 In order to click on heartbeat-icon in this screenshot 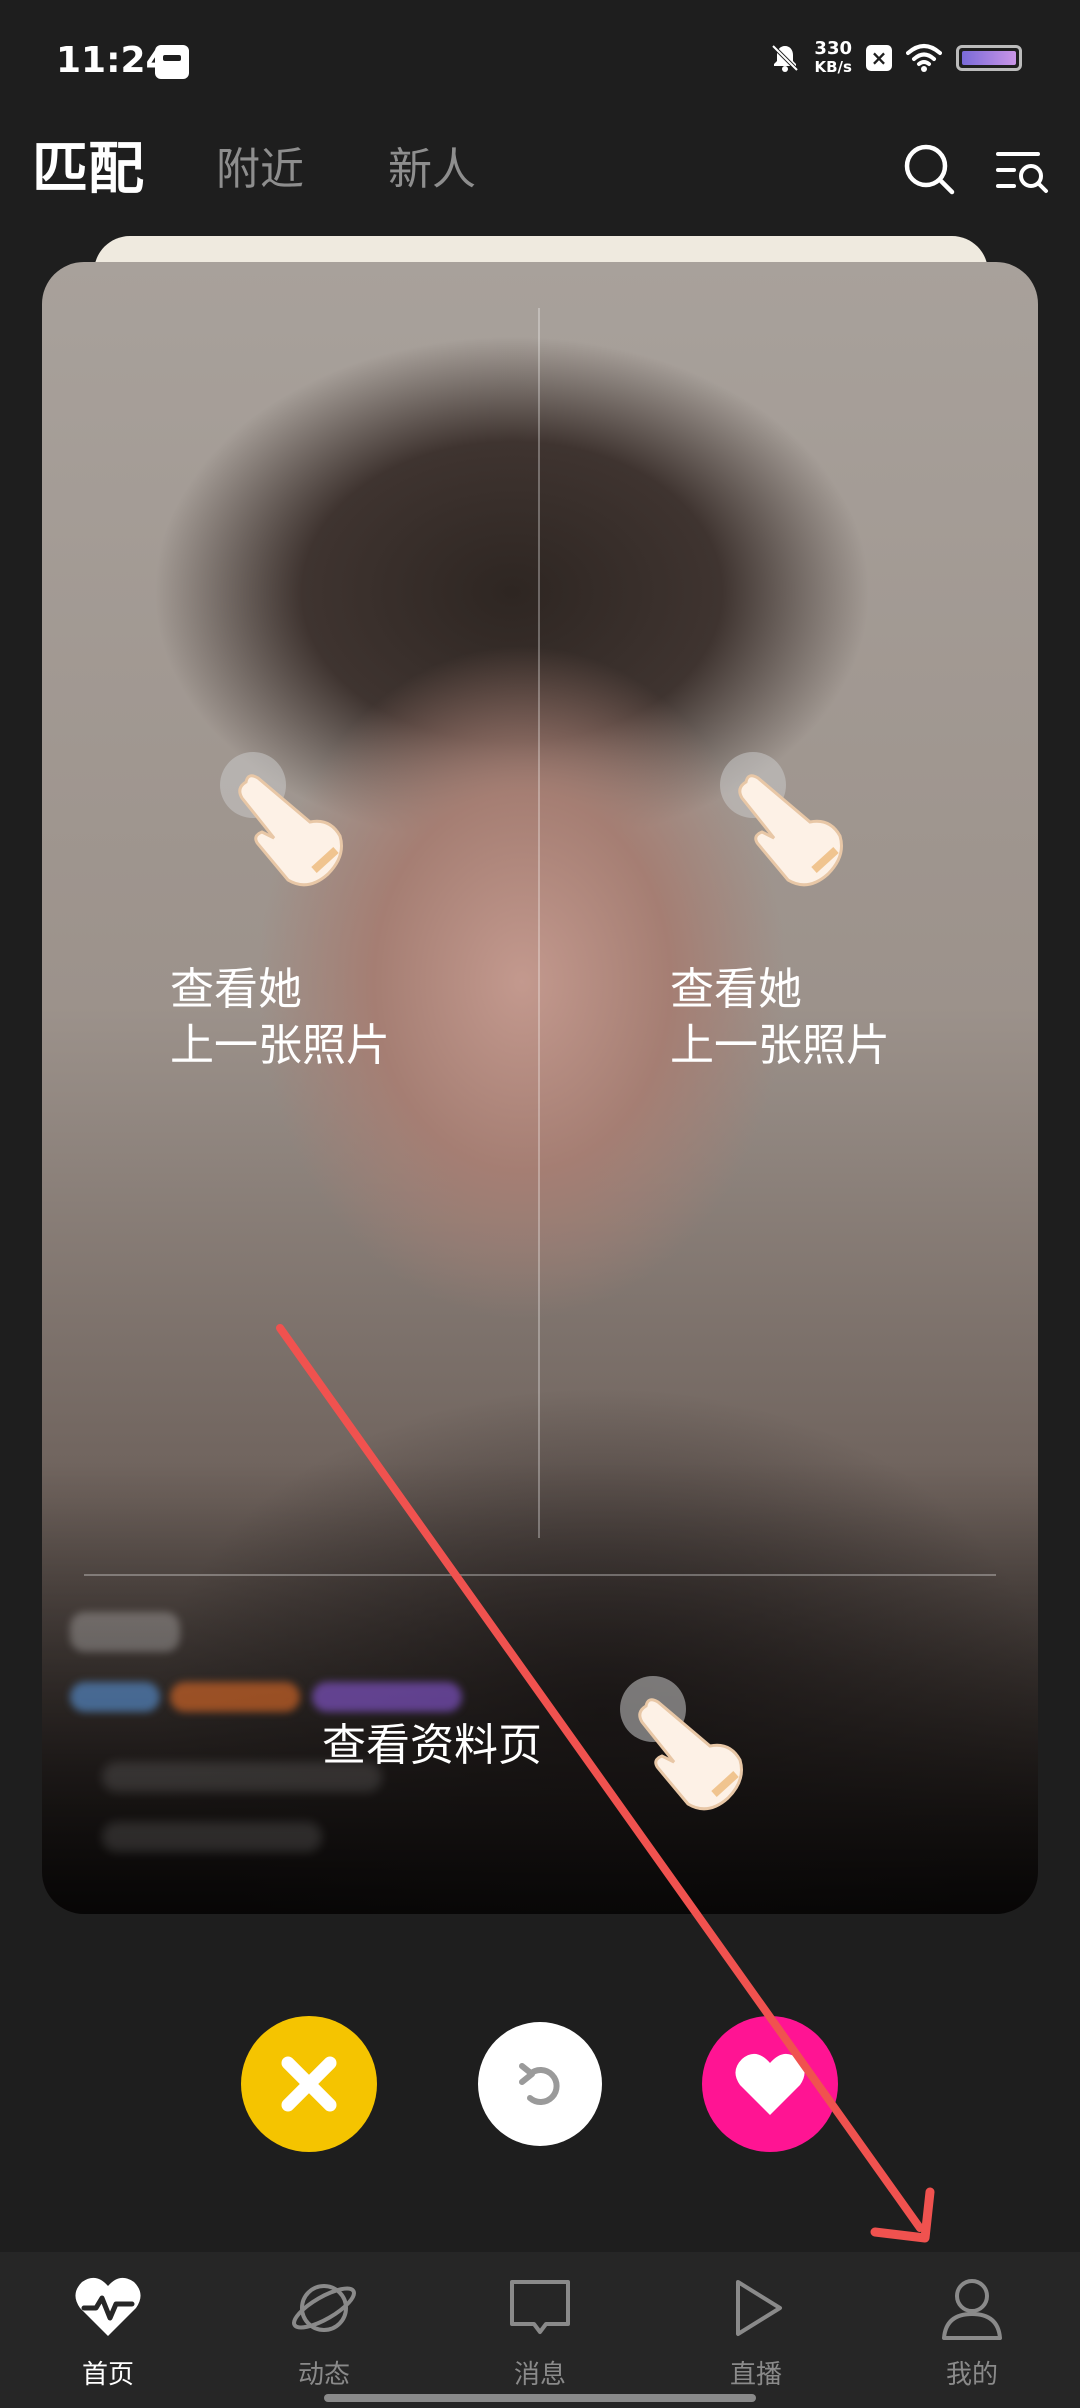, I will do `click(108, 2306)`.